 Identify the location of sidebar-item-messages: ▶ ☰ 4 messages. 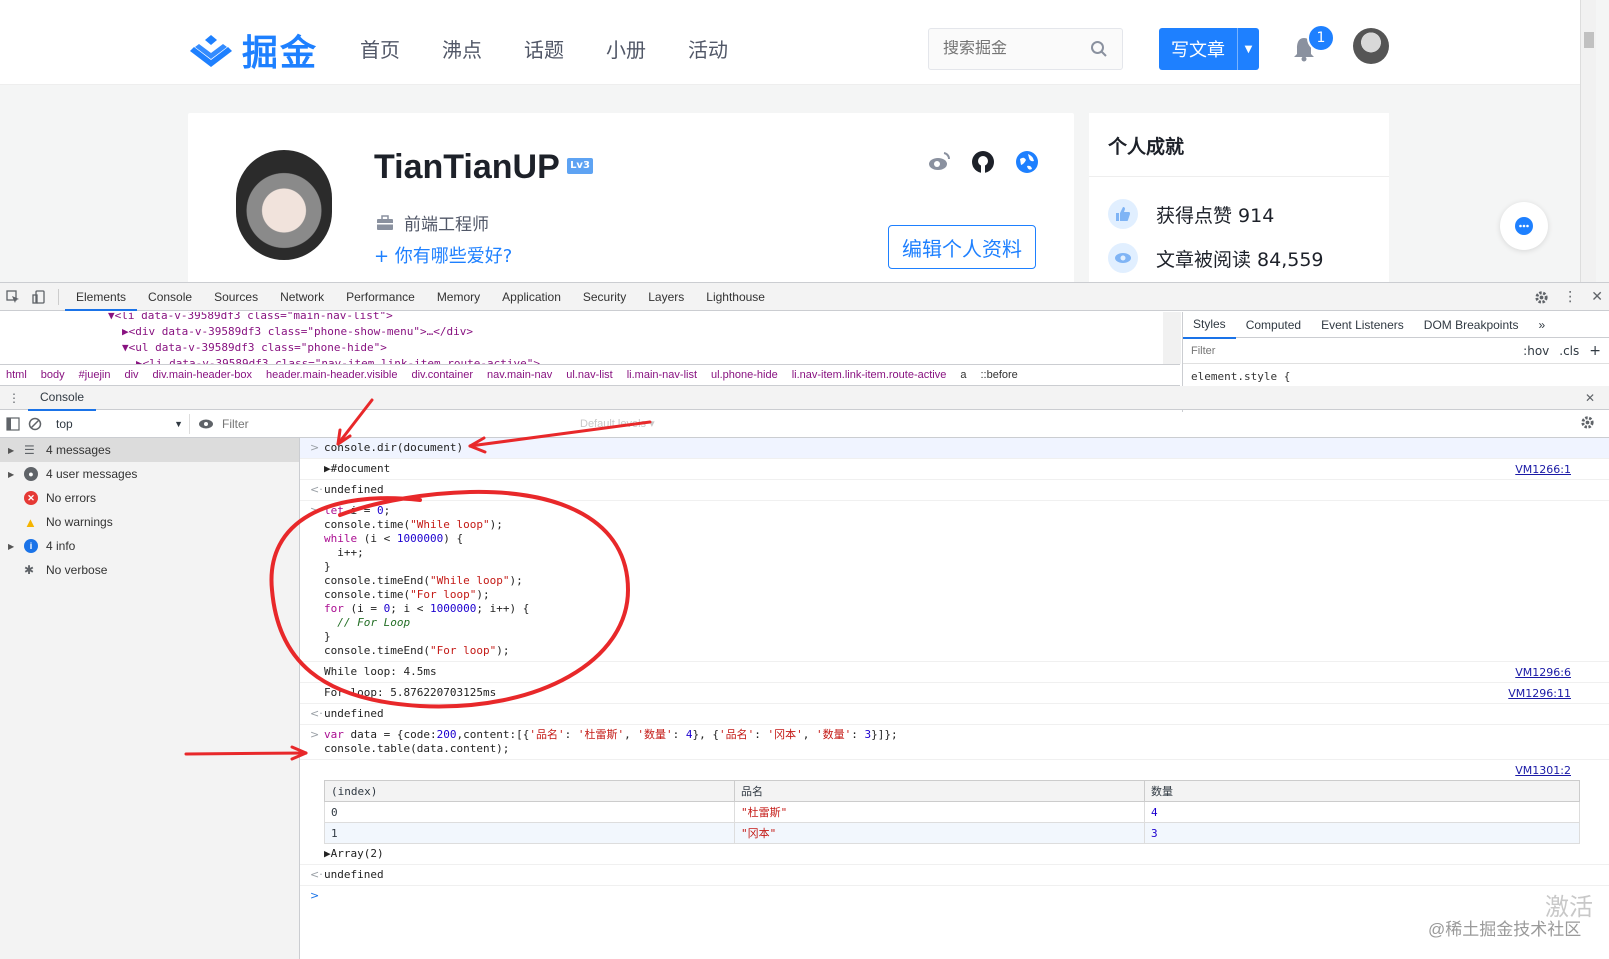
(149, 450).